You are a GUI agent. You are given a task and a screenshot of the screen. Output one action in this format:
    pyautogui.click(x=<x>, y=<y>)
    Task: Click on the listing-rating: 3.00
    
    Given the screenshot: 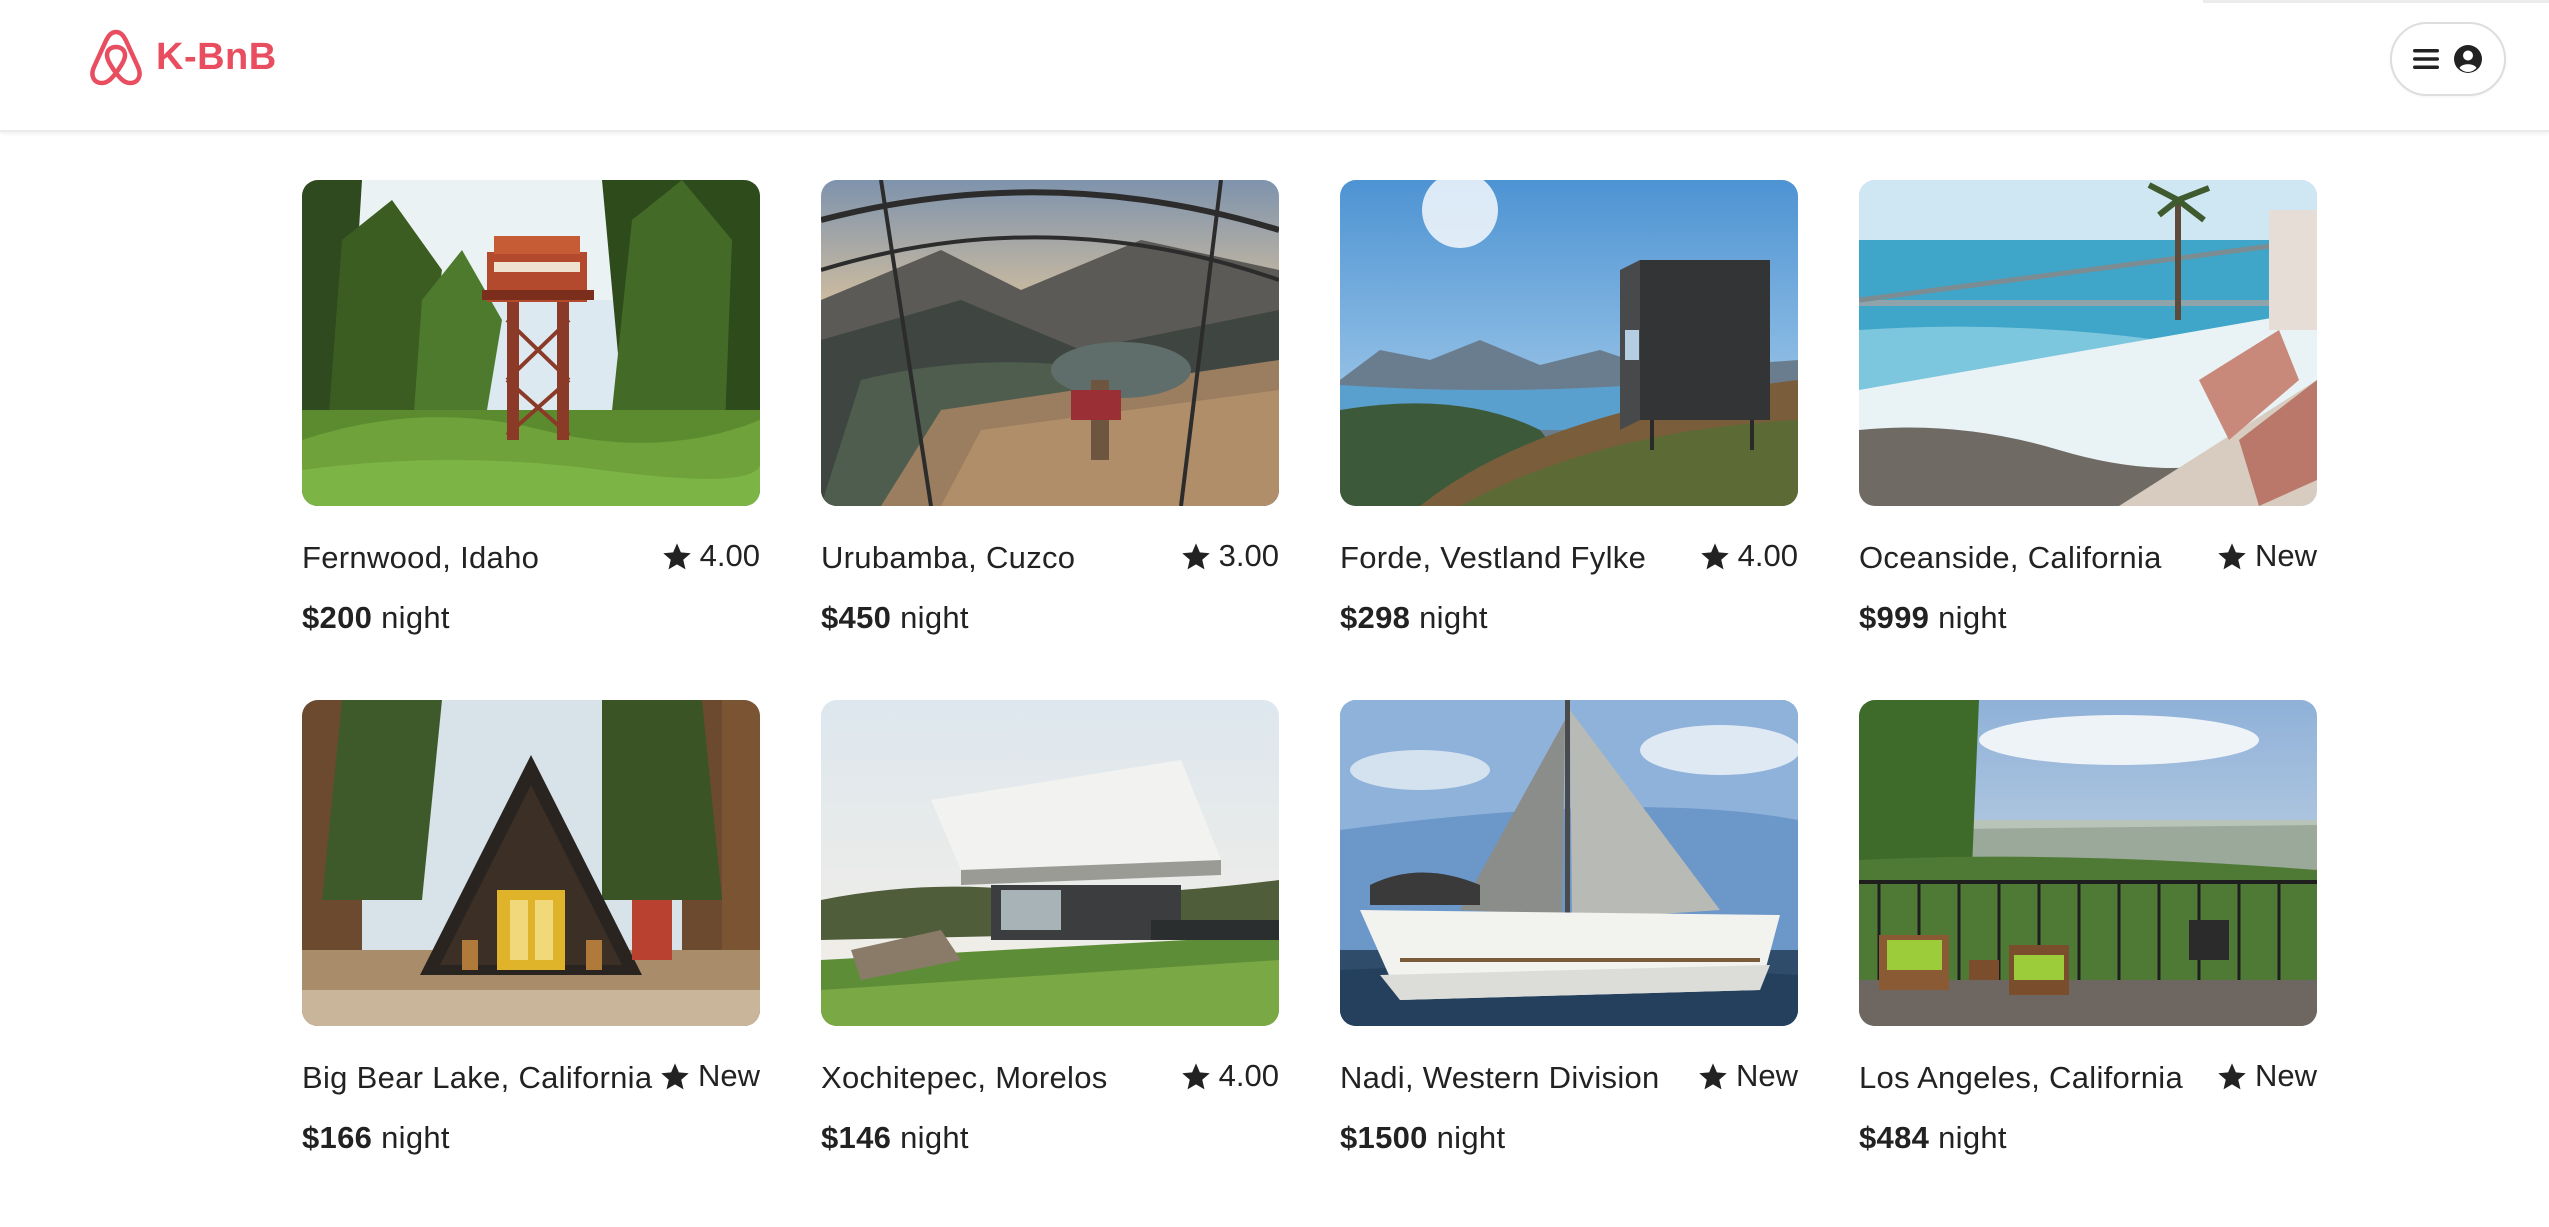 What is the action you would take?
    pyautogui.click(x=1230, y=556)
    